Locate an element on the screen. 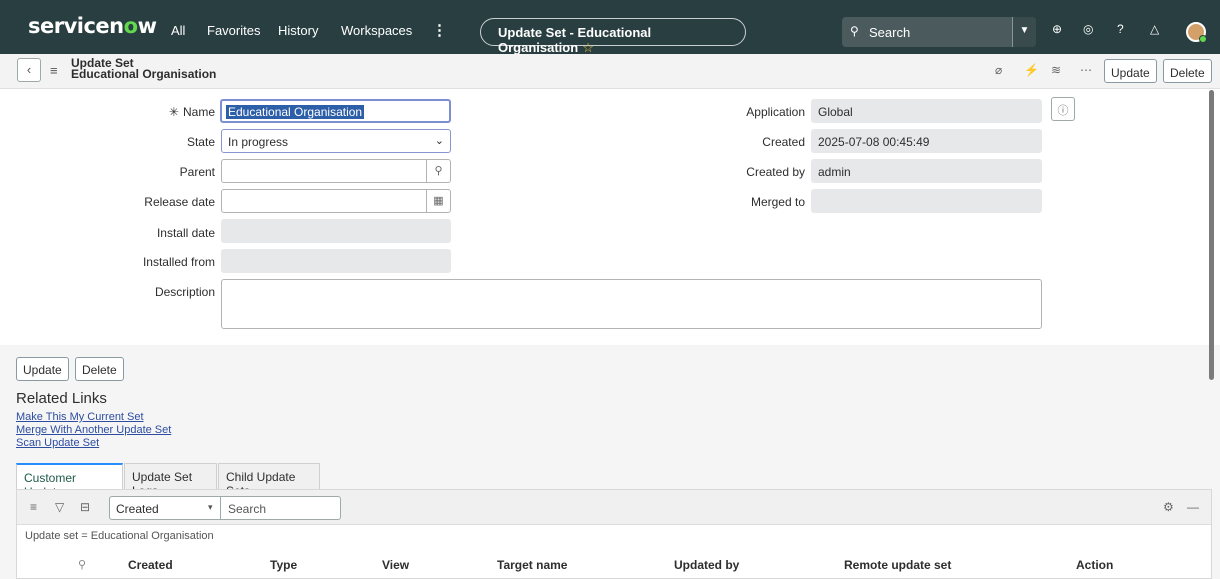 Image resolution: width=1220 pixels, height=579 pixels. column-remote-update-set: Remote update set is located at coordinates (897, 565).